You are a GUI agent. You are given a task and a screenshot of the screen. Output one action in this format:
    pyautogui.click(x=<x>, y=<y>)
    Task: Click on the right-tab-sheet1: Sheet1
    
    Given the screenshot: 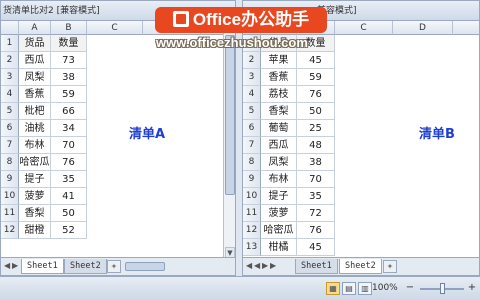 What is the action you would take?
    pyautogui.click(x=316, y=266)
    